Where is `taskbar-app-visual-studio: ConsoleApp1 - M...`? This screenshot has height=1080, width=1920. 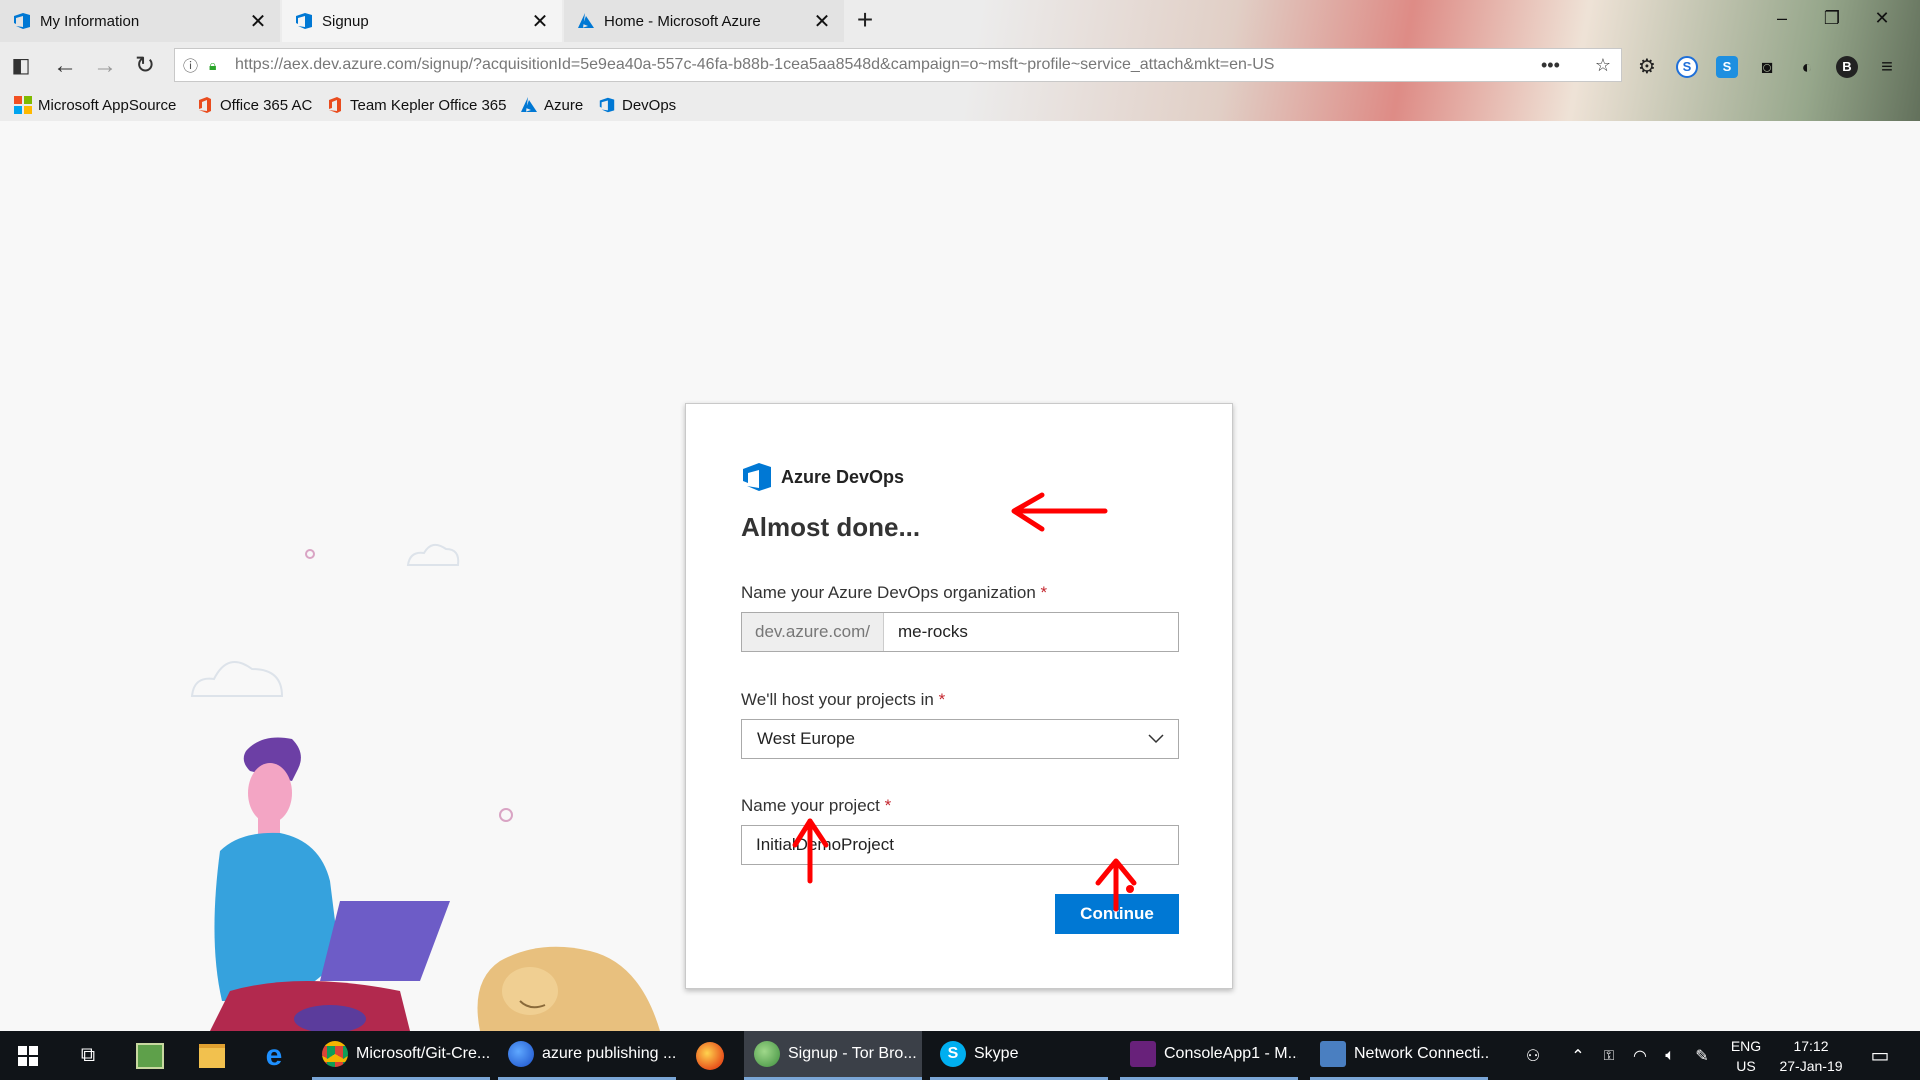
taskbar-app-visual-studio: ConsoleApp1 - M... is located at coordinates (1209, 1055).